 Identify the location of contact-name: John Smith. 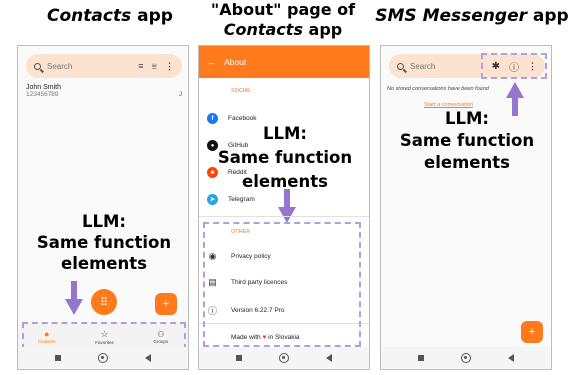
(44, 87).